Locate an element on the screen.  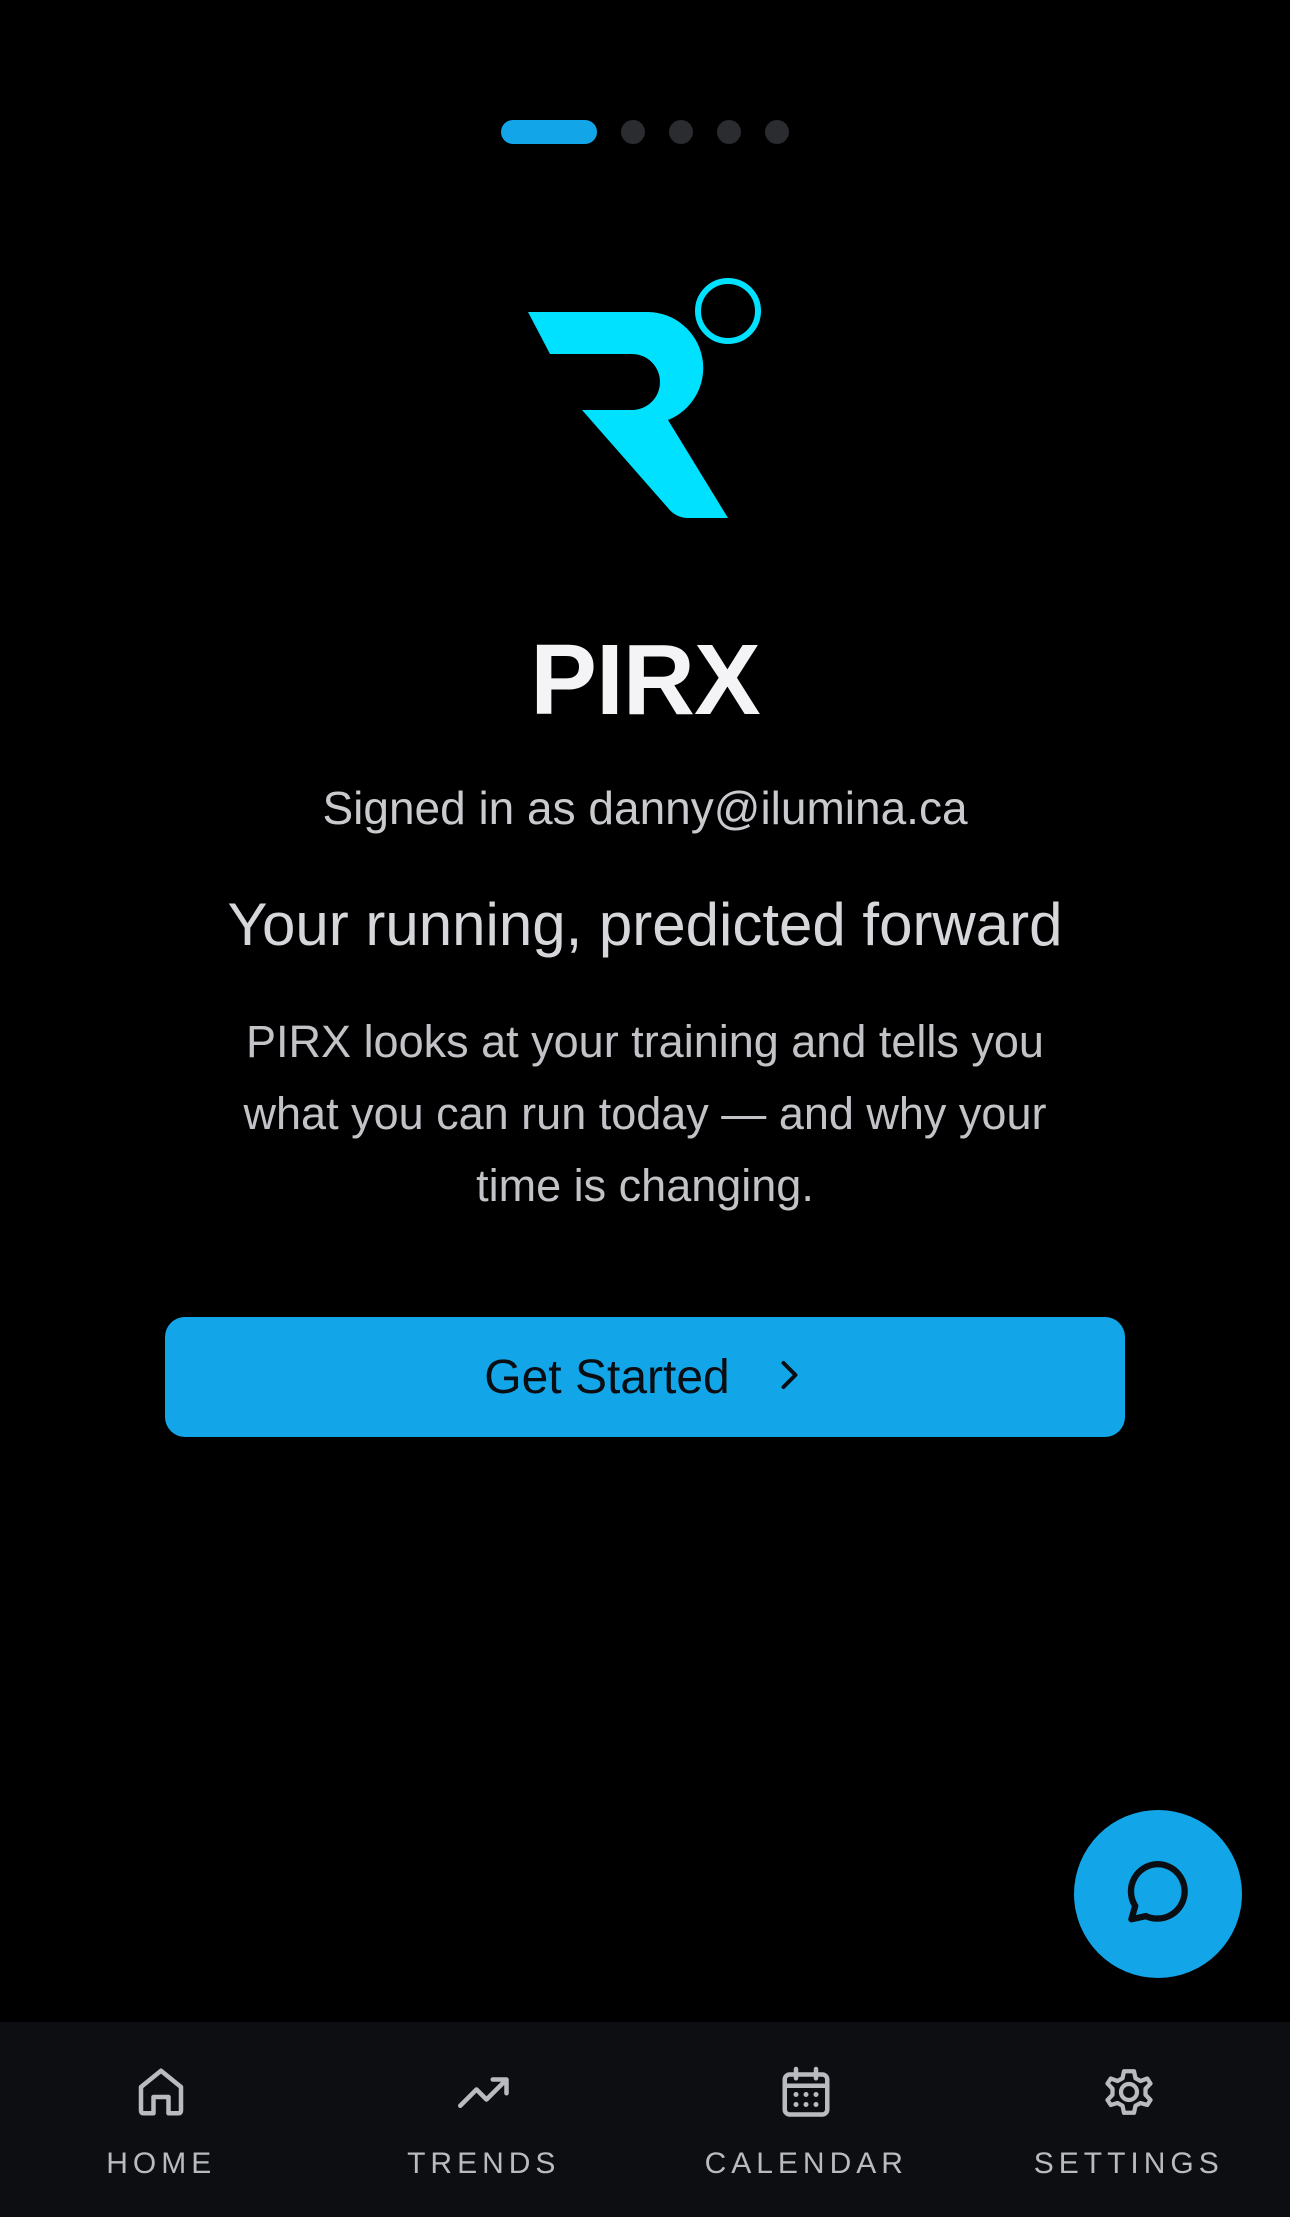
chat-button is located at coordinates (1158, 1894).